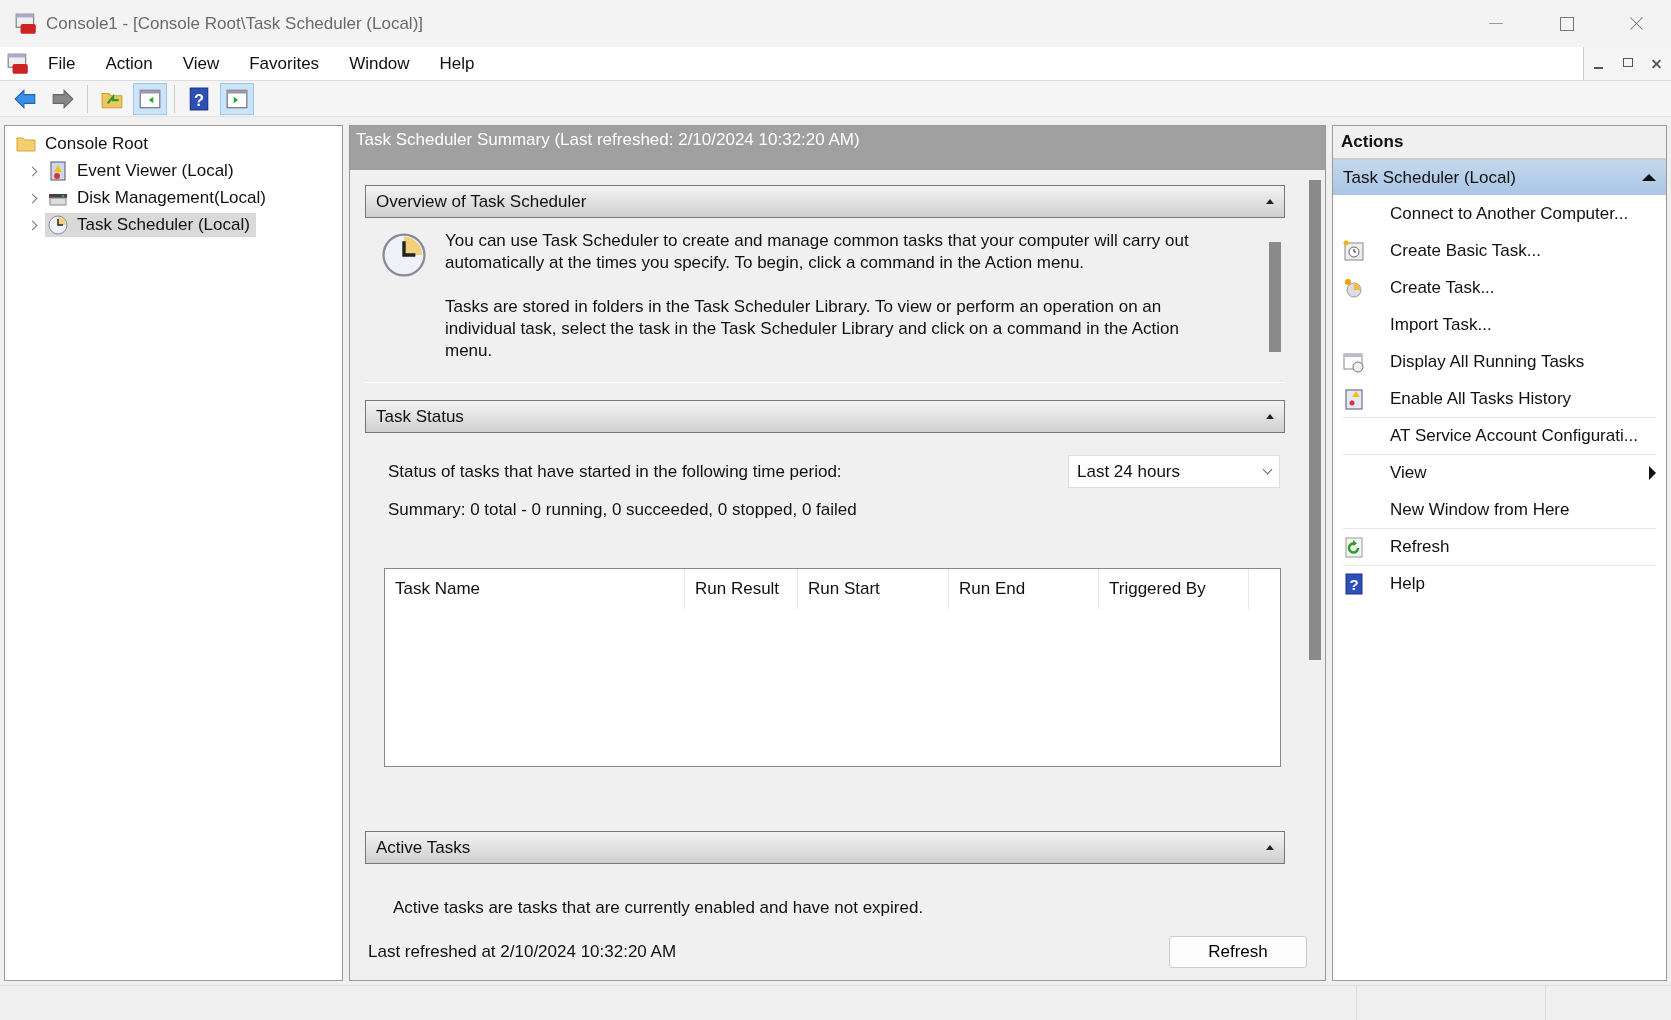 The width and height of the screenshot is (1671, 1020). I want to click on period-dropdown: Last 24 hours, so click(1174, 471).